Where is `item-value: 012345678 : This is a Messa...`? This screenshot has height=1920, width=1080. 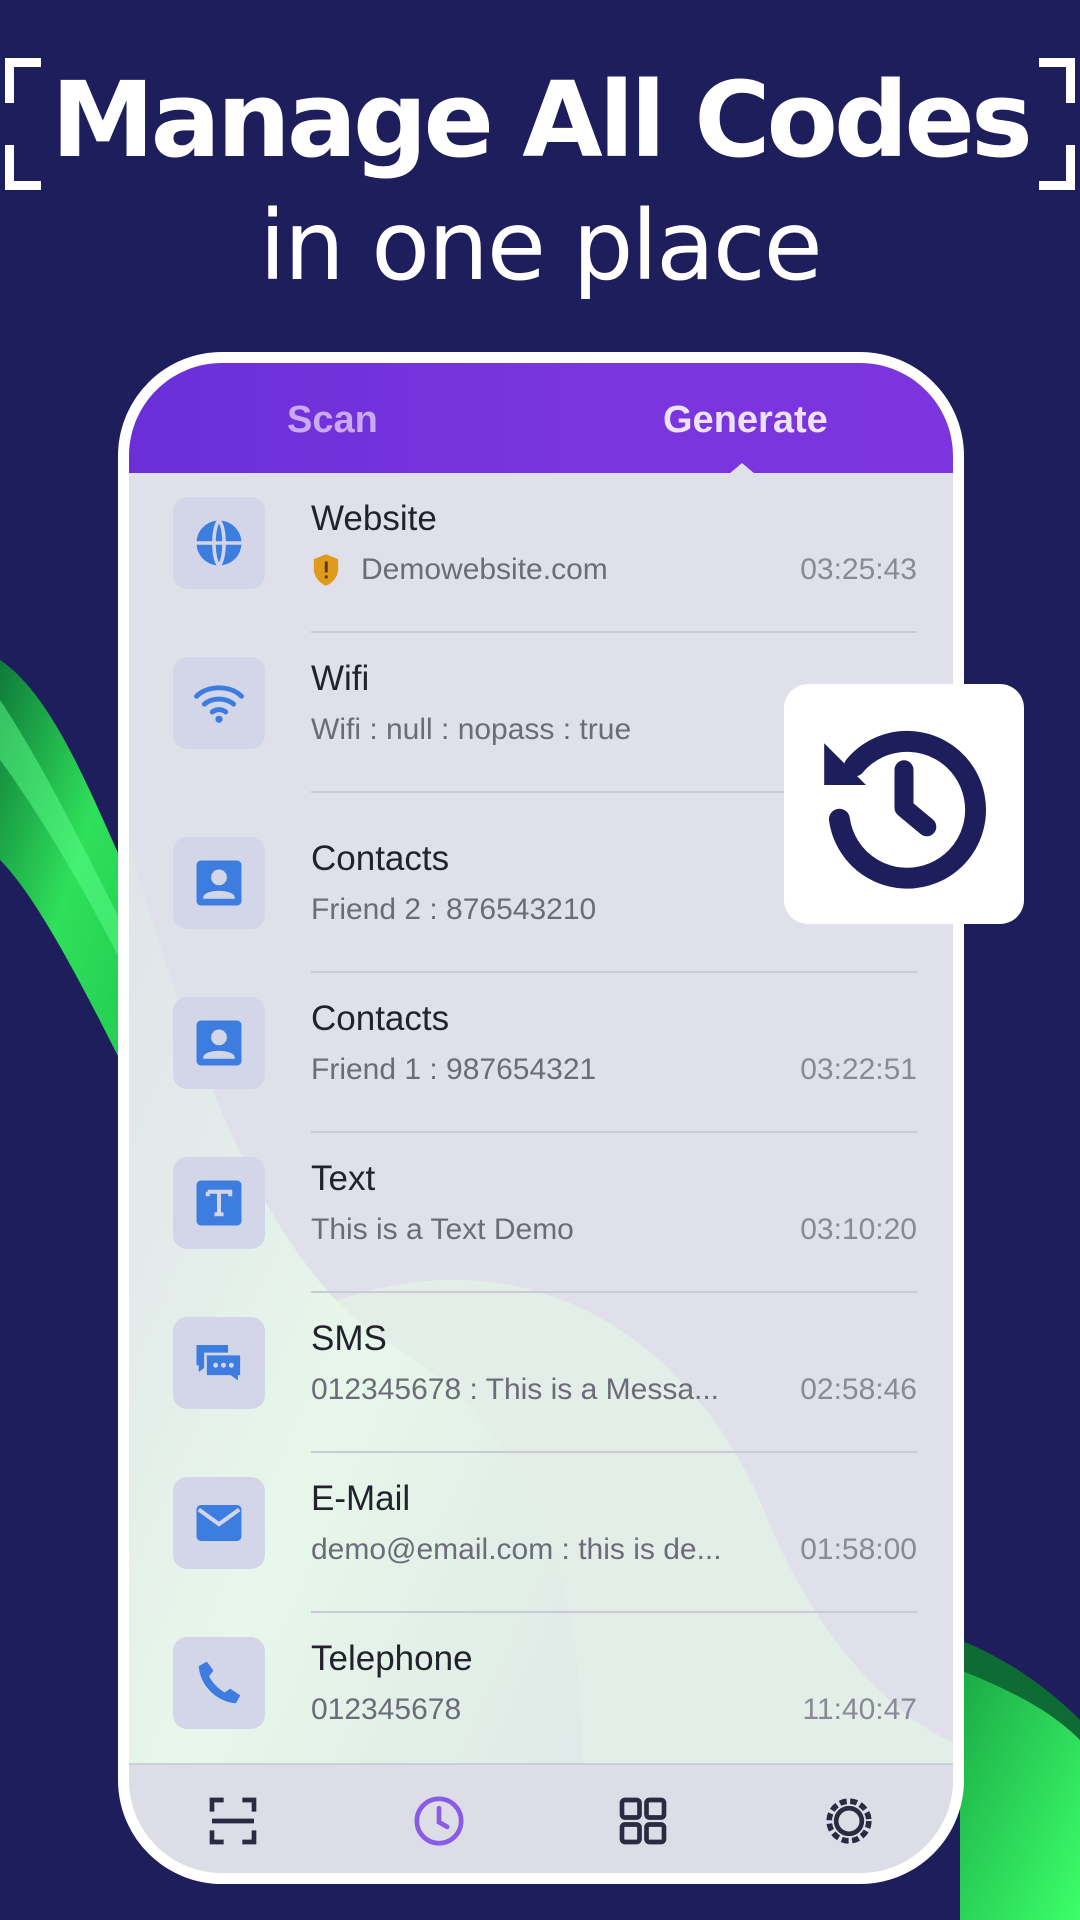 item-value: 012345678 : This is a Messa... is located at coordinates (515, 1389).